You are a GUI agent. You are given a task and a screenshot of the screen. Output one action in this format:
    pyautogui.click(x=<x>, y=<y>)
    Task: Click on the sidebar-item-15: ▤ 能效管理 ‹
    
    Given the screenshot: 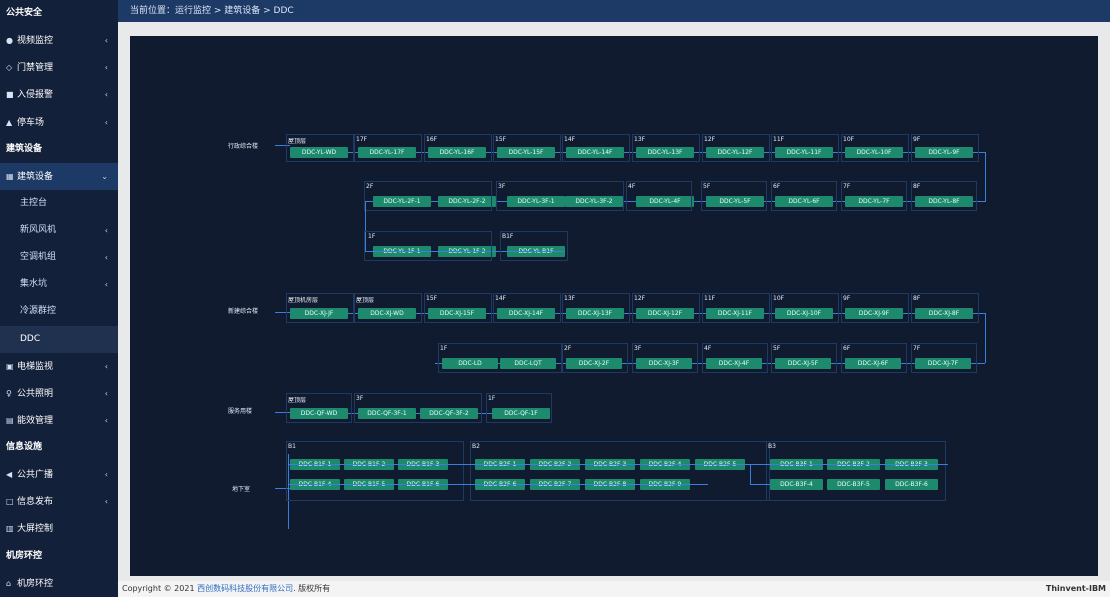 What is the action you would take?
    pyautogui.click(x=59, y=420)
    